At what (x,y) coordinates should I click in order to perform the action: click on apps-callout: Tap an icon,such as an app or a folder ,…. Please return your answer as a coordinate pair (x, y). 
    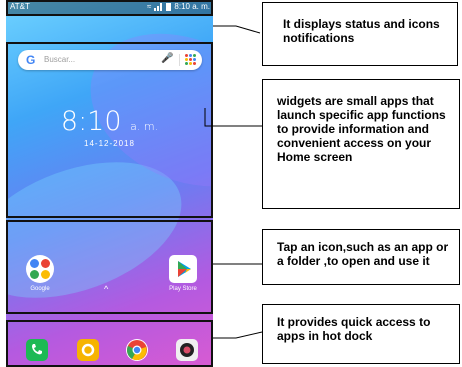
    Looking at the image, I should click on (361, 257).